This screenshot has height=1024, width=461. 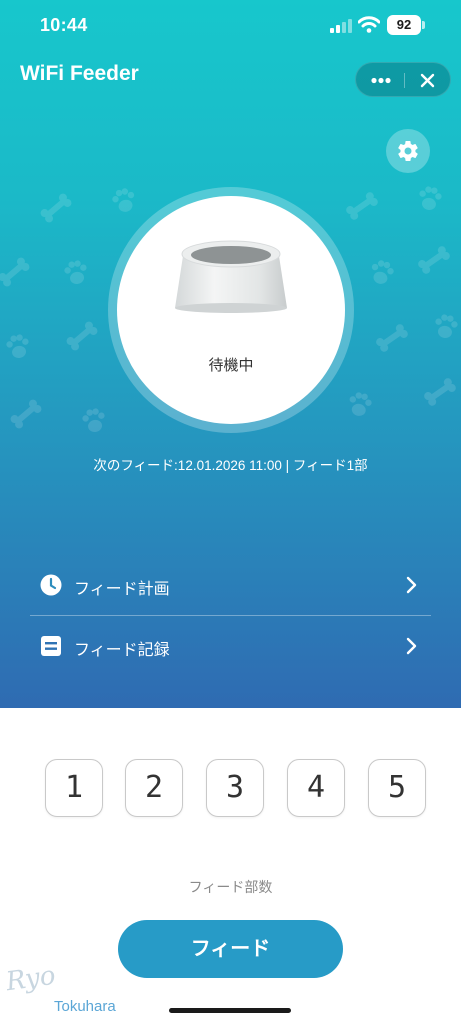 What do you see at coordinates (341, 26) in the screenshot?
I see `cellular-signal-icon` at bounding box center [341, 26].